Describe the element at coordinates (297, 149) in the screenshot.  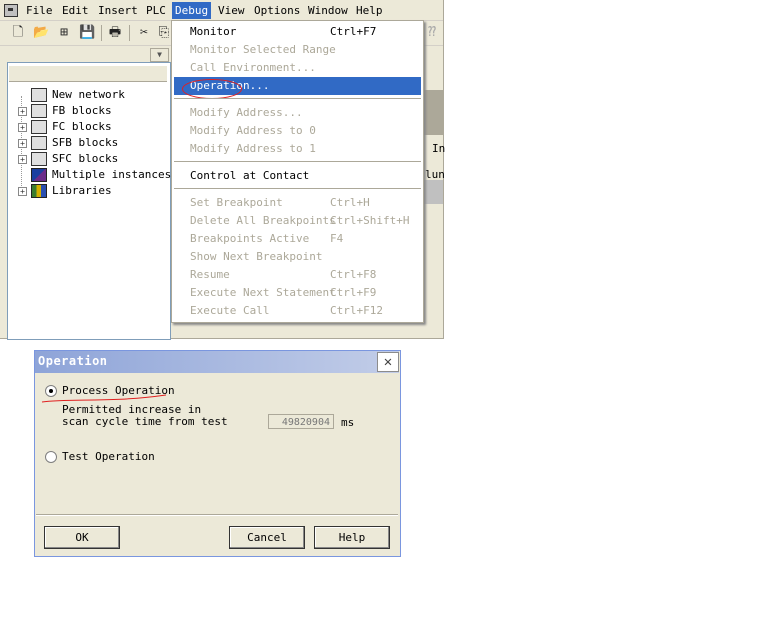
I see `menu-item-modify-address-to-1: Modify Address to 1` at that location.